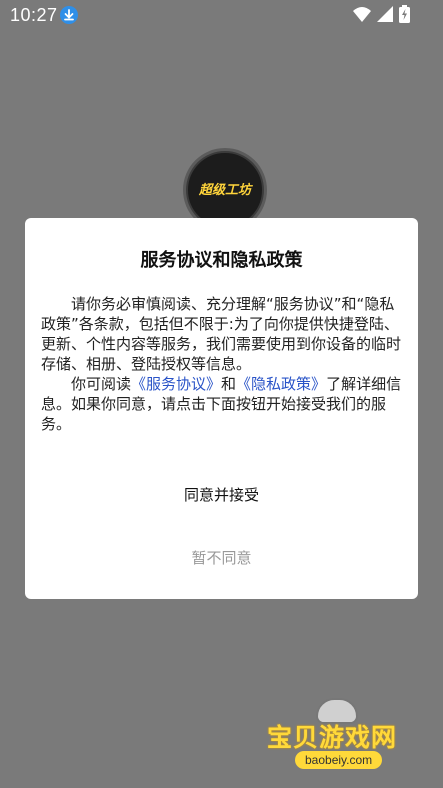 The image size is (443, 788). I want to click on agree-button: 同意并接受, so click(221, 494).